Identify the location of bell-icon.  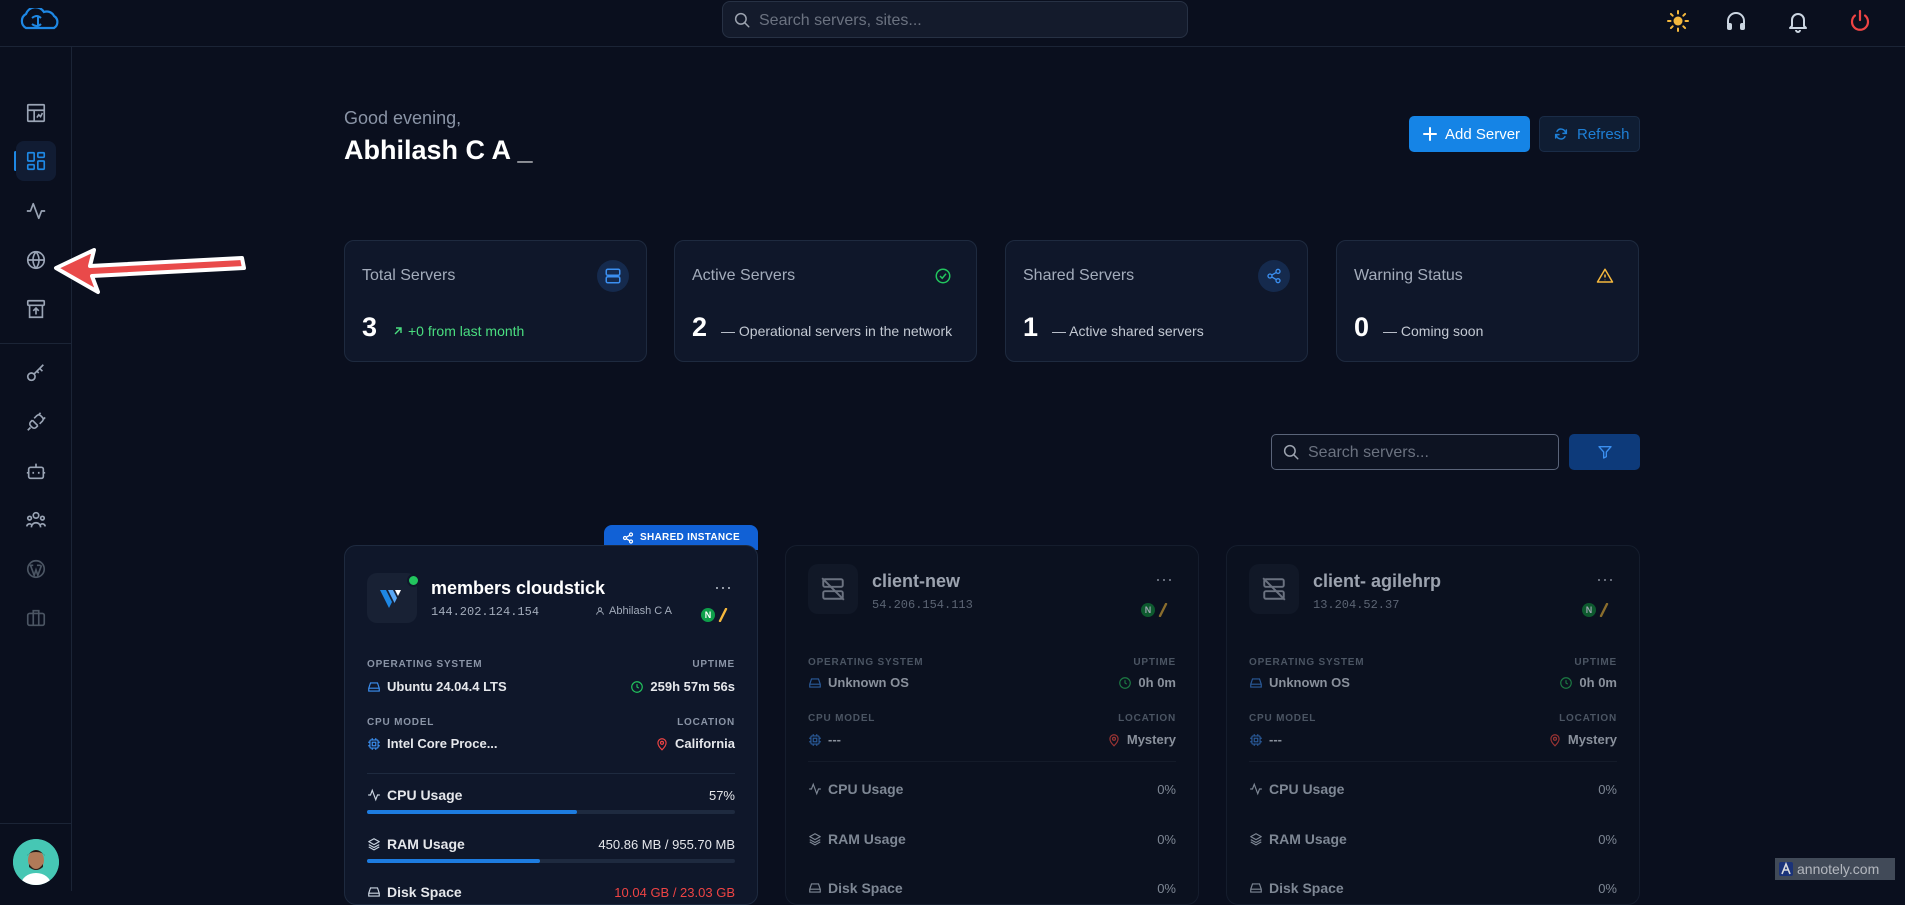
(1798, 21).